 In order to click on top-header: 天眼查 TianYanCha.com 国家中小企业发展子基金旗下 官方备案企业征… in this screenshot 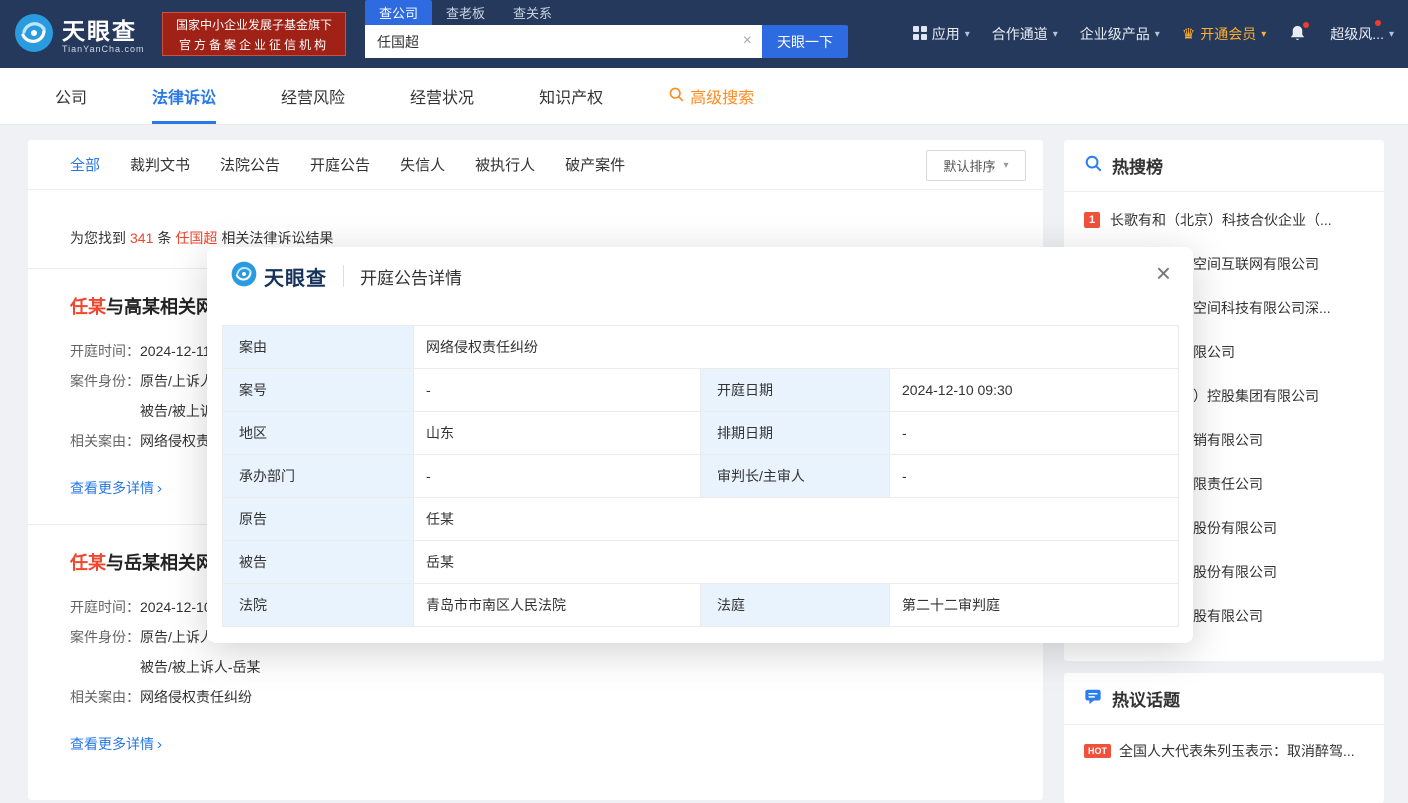, I will do `click(704, 34)`.